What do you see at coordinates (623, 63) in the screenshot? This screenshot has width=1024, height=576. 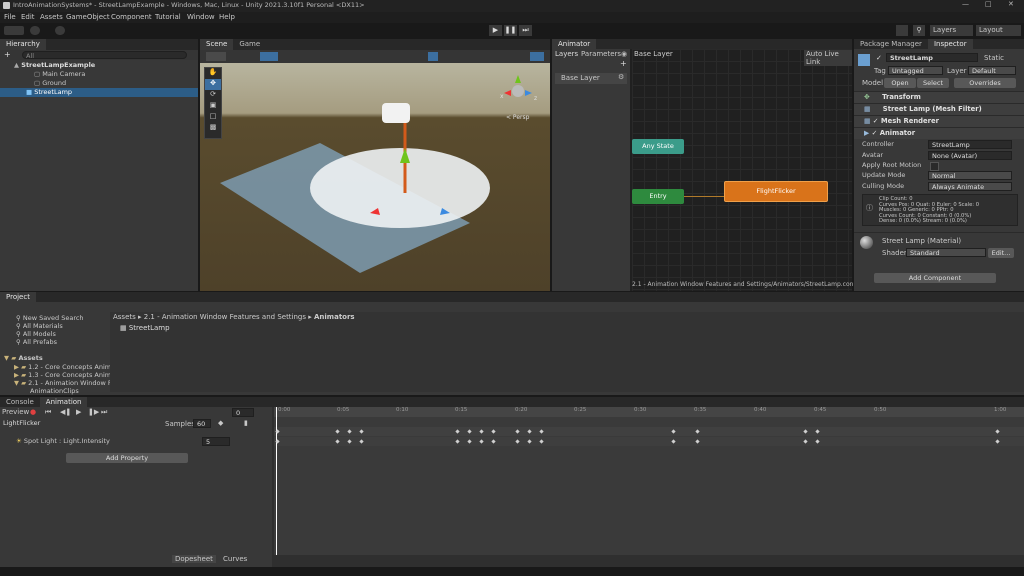 I see `add-layer-icon: +` at bounding box center [623, 63].